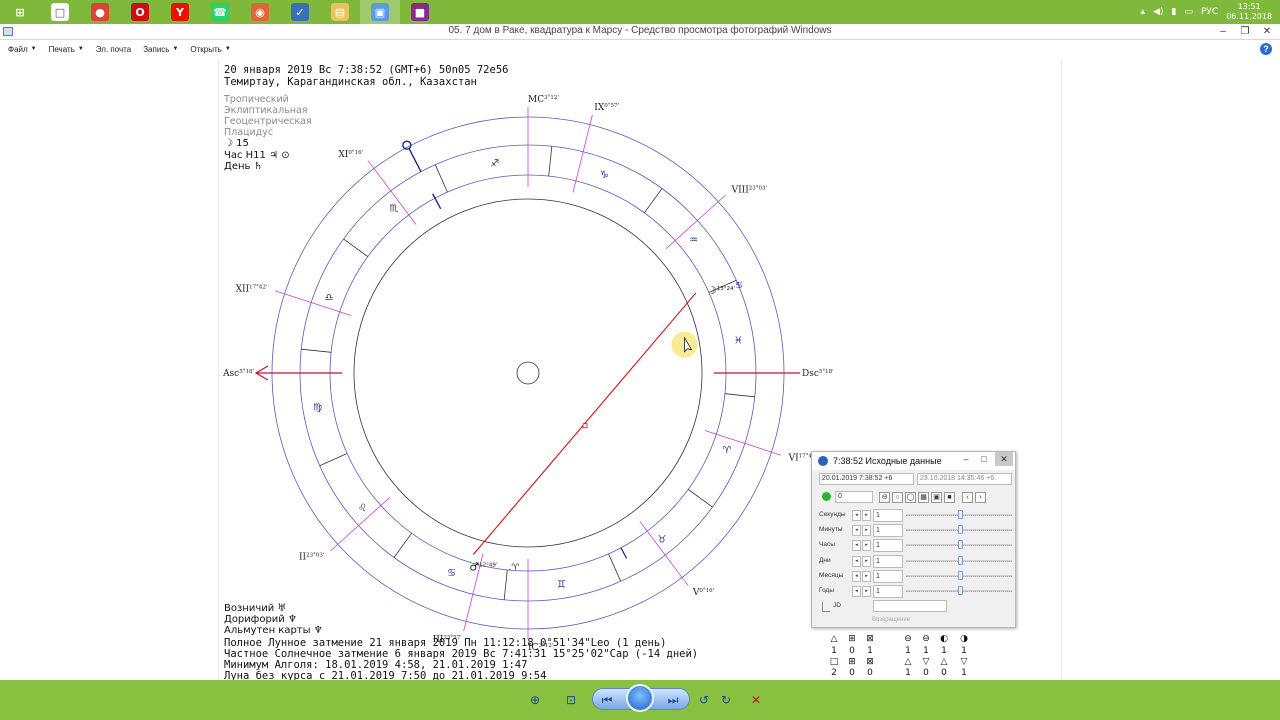 The width and height of the screenshot is (1280, 720). What do you see at coordinates (420, 12) in the screenshot?
I see `taskbar-app10-button: ■` at bounding box center [420, 12].